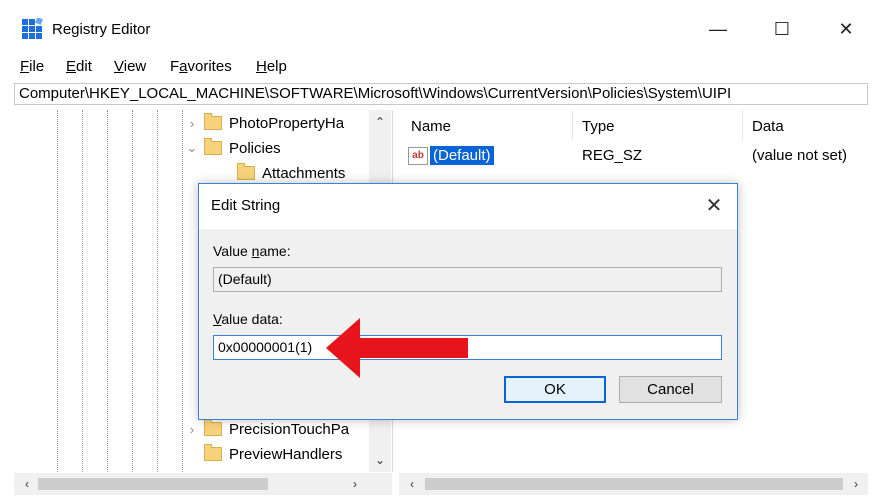 The width and height of the screenshot is (873, 498). What do you see at coordinates (286, 454) in the screenshot?
I see `tree-item-label: PreviewHandlers` at bounding box center [286, 454].